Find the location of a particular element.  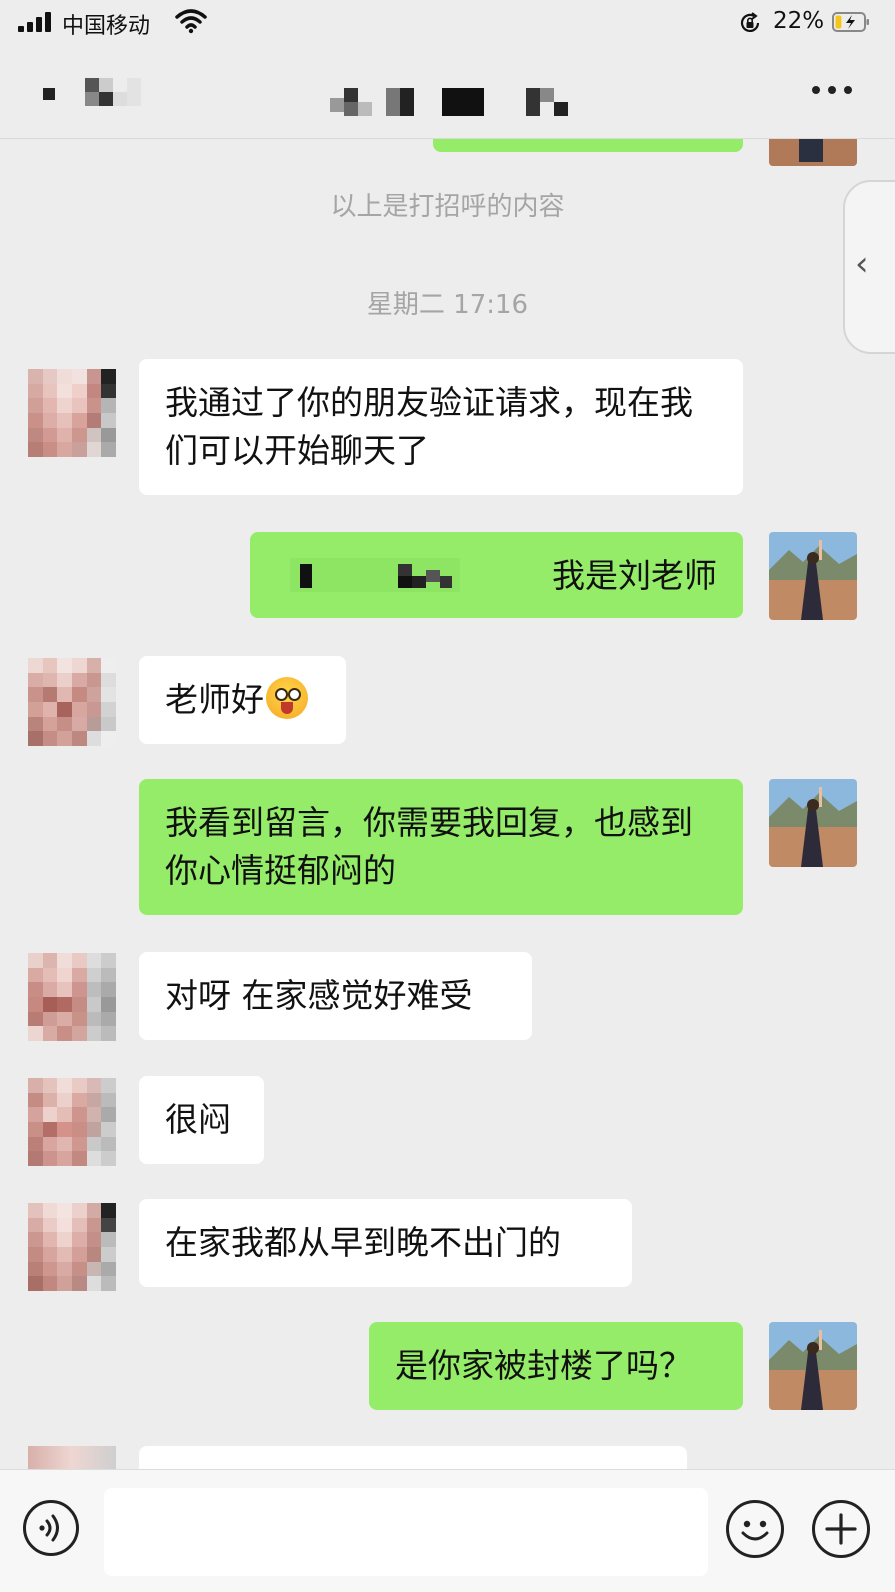

message-input is located at coordinates (406, 1532).